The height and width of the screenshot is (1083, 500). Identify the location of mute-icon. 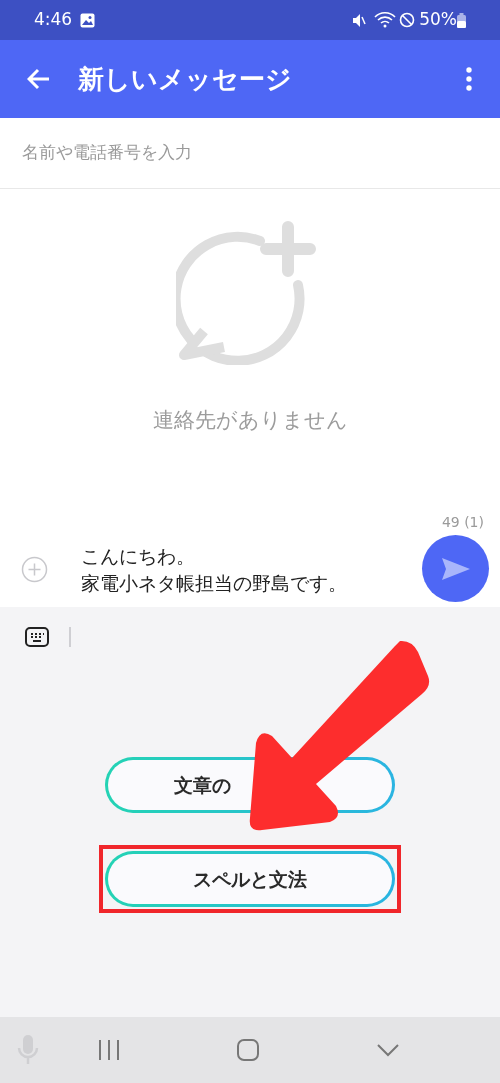
(359, 20).